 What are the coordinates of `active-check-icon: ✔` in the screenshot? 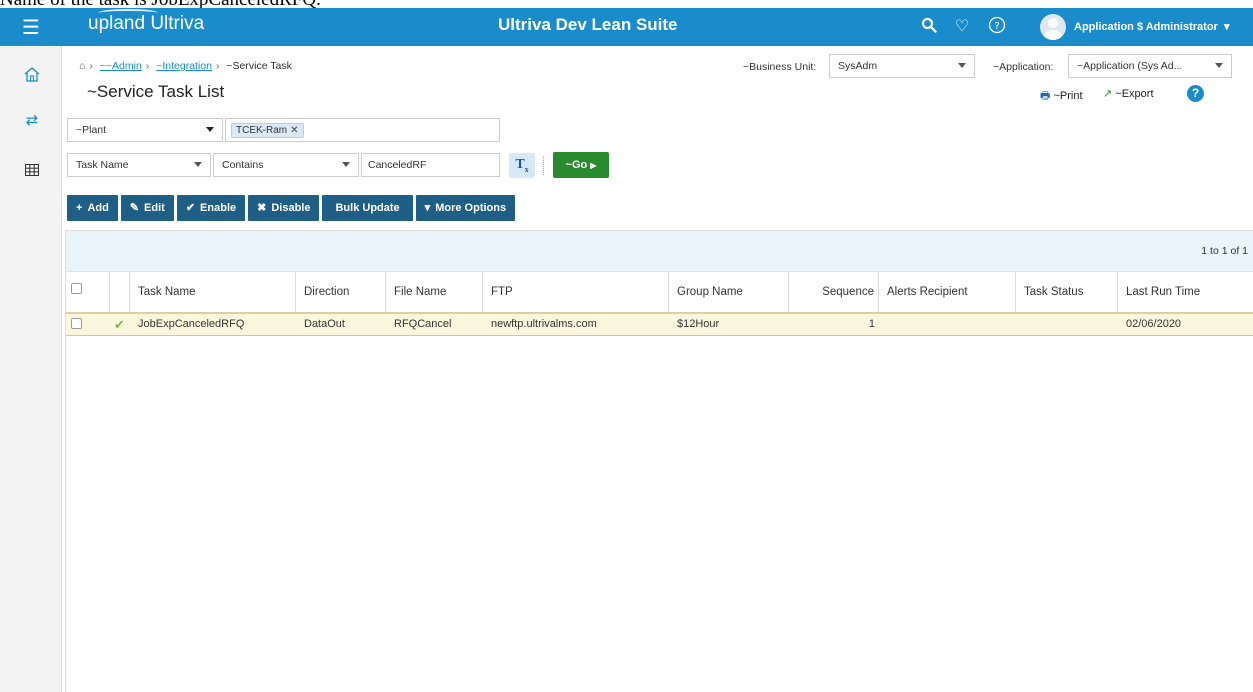 It's located at (119, 324).